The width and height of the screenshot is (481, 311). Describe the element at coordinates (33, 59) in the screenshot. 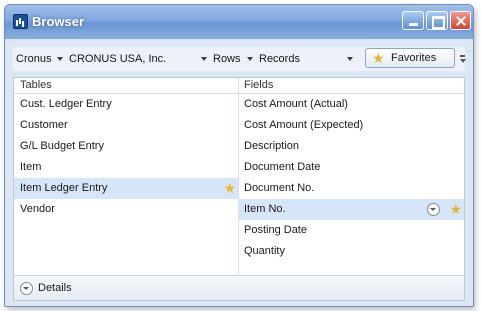

I see `breadcrumb-cronus: Cronus` at that location.